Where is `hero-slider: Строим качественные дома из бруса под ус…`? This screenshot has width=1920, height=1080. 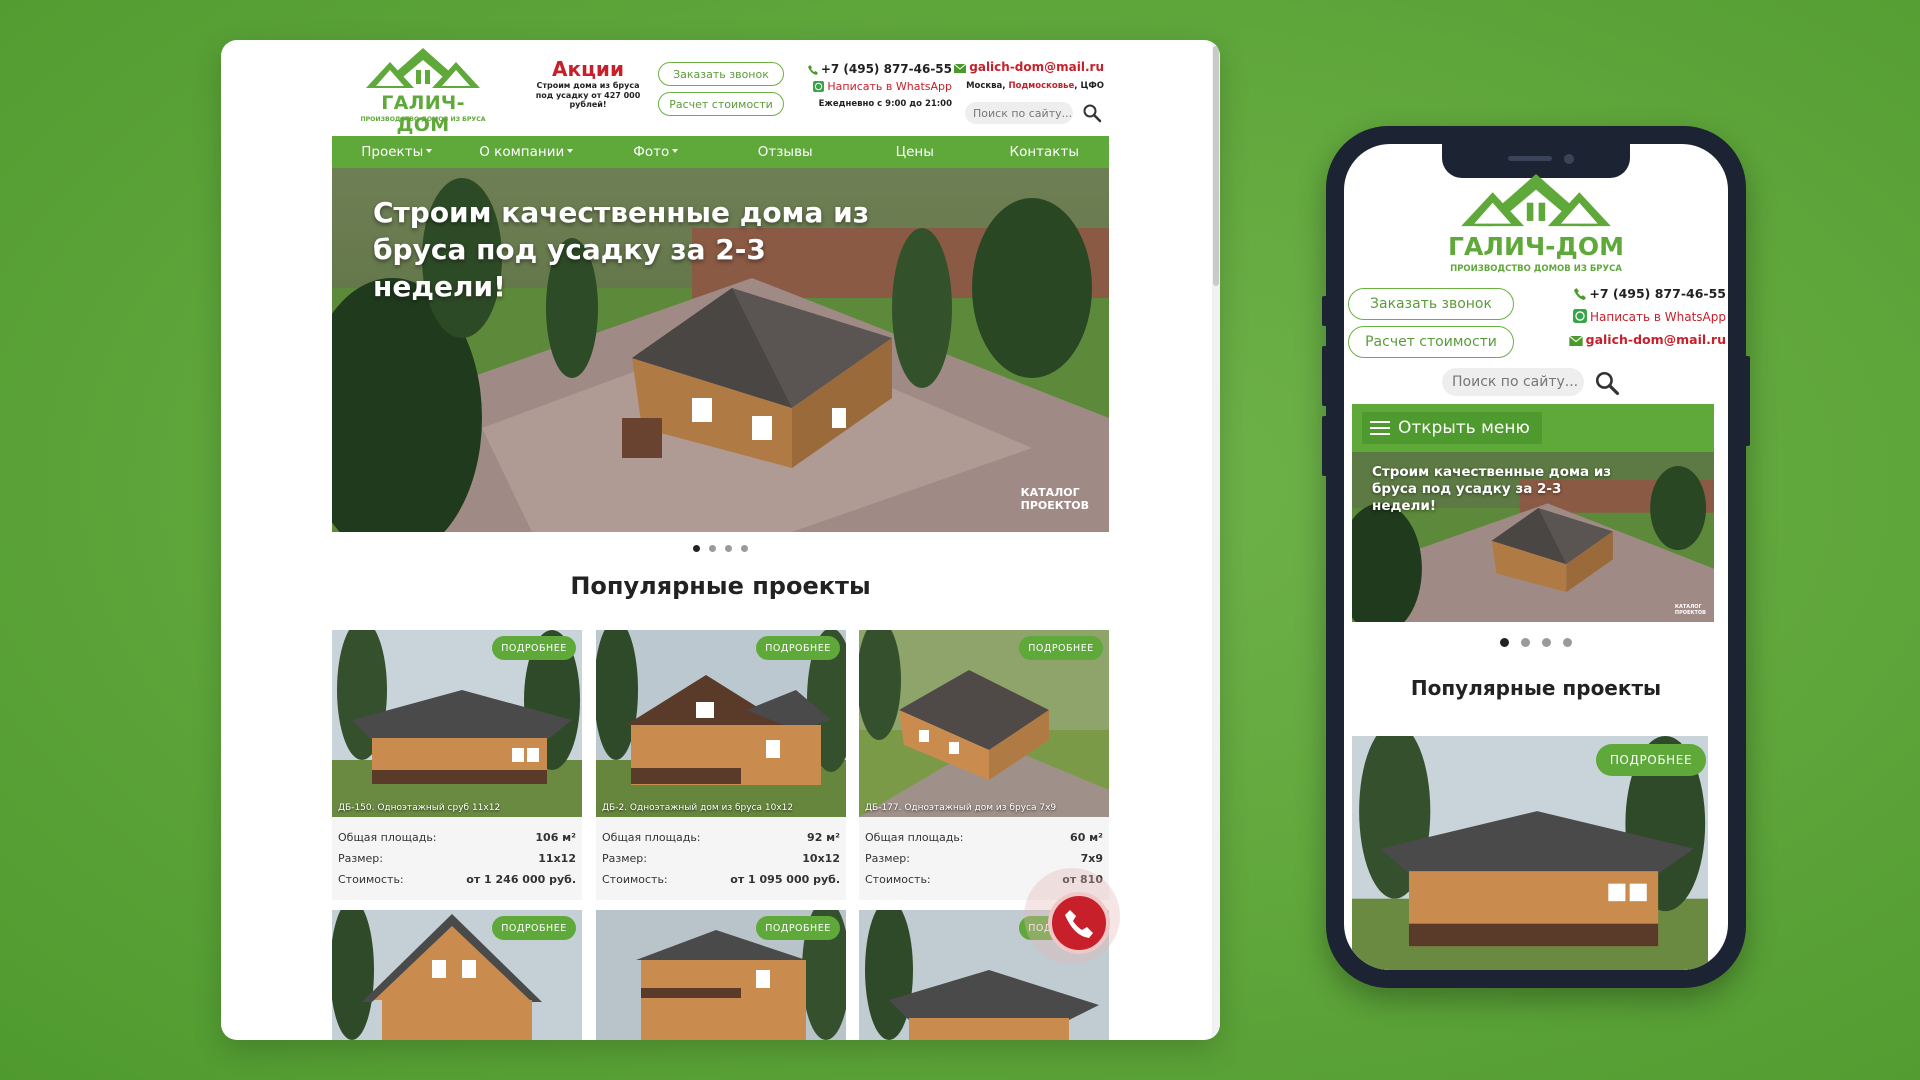 hero-slider: Строим качественные дома из бруса под ус… is located at coordinates (720, 350).